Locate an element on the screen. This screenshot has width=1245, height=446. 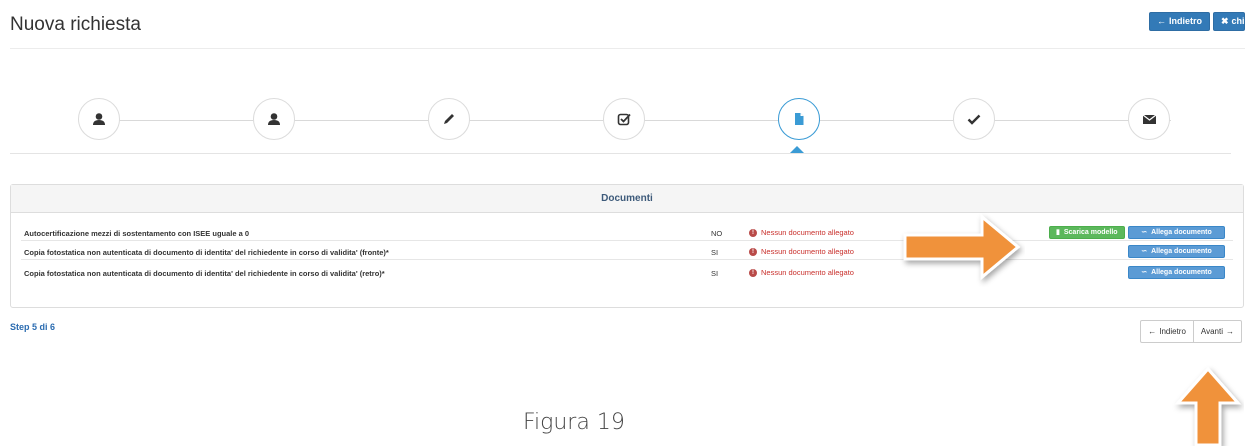
previous-step-label: Indietro is located at coordinates (1172, 331).